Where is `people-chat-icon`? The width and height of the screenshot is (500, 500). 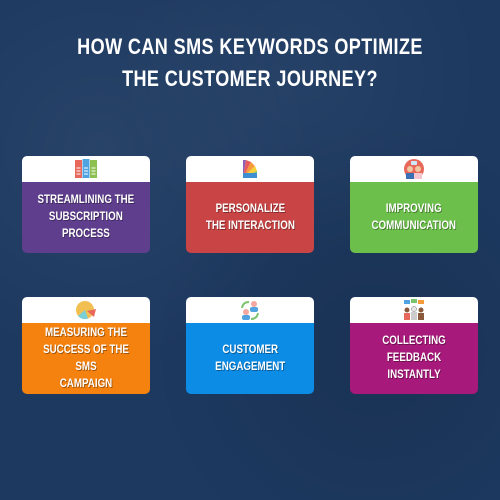
people-chat-icon is located at coordinates (414, 169).